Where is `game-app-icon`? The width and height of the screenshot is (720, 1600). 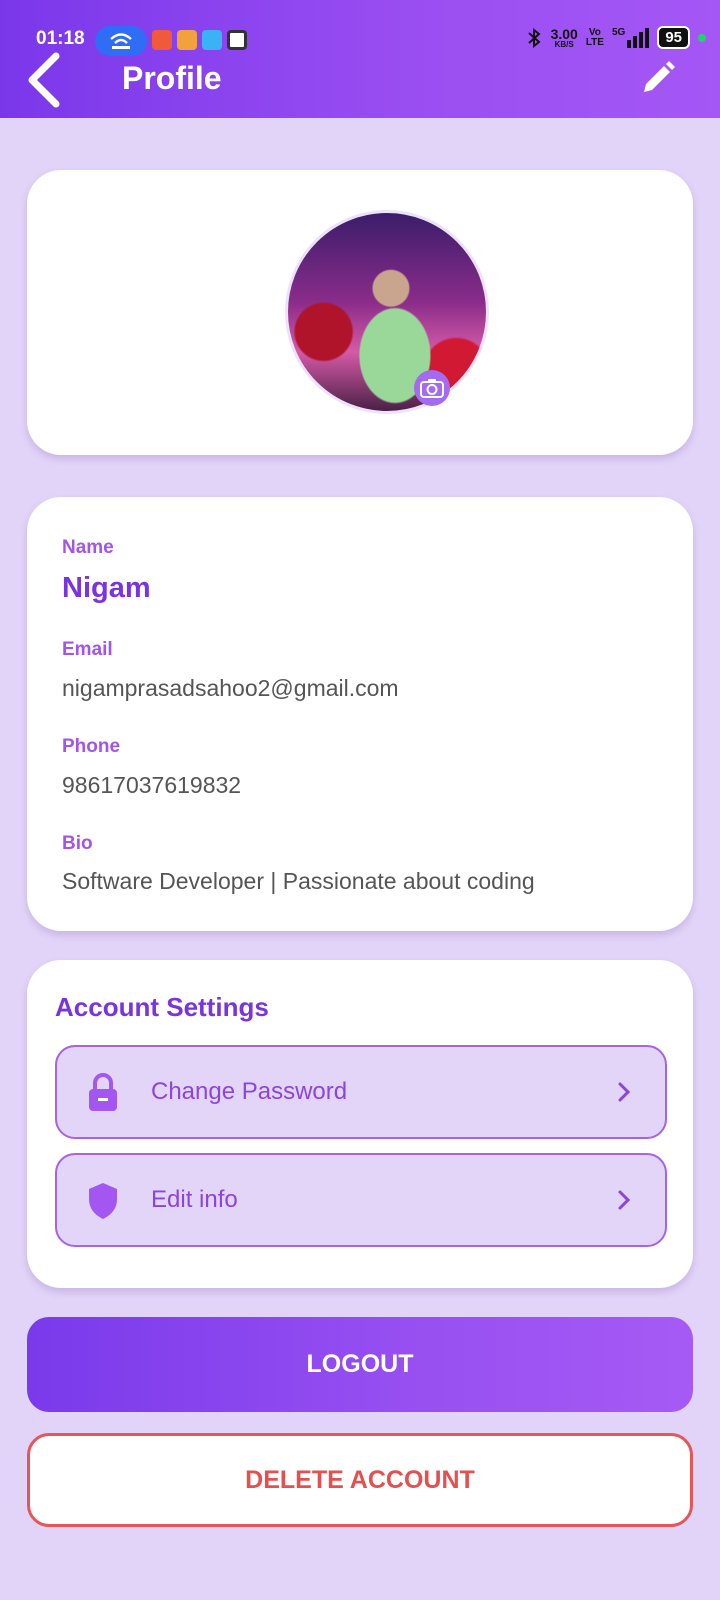 game-app-icon is located at coordinates (187, 40).